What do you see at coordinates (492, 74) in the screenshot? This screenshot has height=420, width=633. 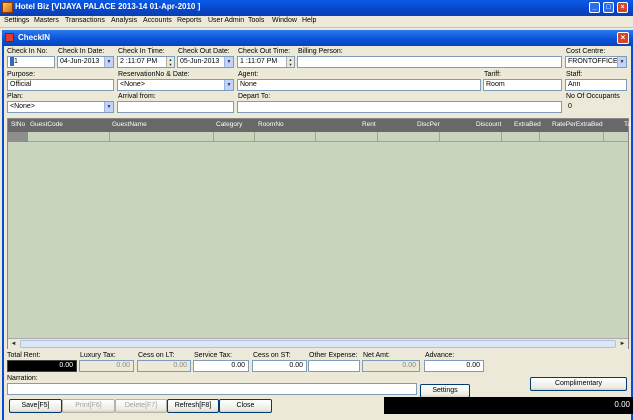 I see `tariff-label: Tariff:` at bounding box center [492, 74].